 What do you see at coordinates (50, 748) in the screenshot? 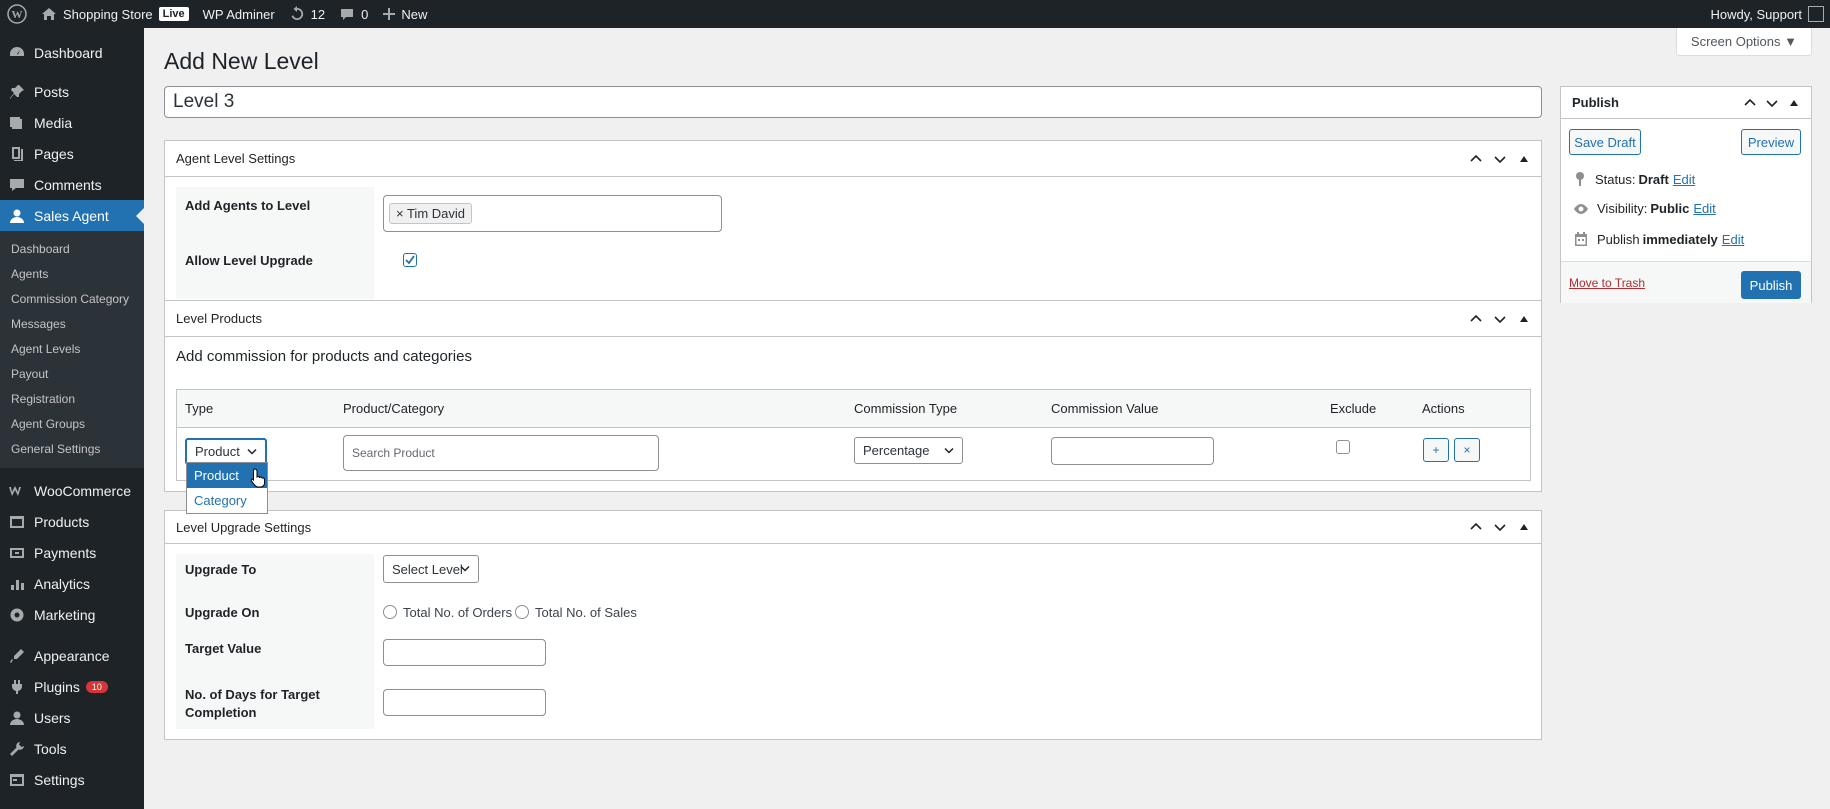
I see `menu-label: Tools` at bounding box center [50, 748].